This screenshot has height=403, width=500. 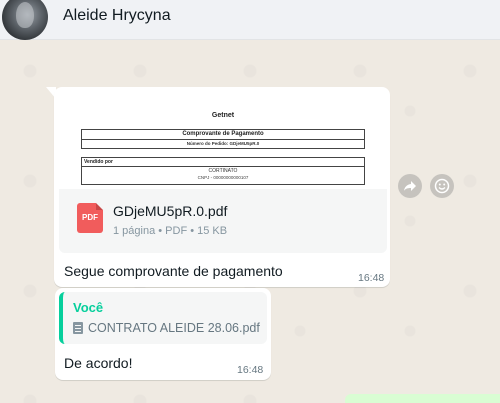 I want to click on file-meta: 1 página • PDF • 15 KB, so click(x=170, y=231).